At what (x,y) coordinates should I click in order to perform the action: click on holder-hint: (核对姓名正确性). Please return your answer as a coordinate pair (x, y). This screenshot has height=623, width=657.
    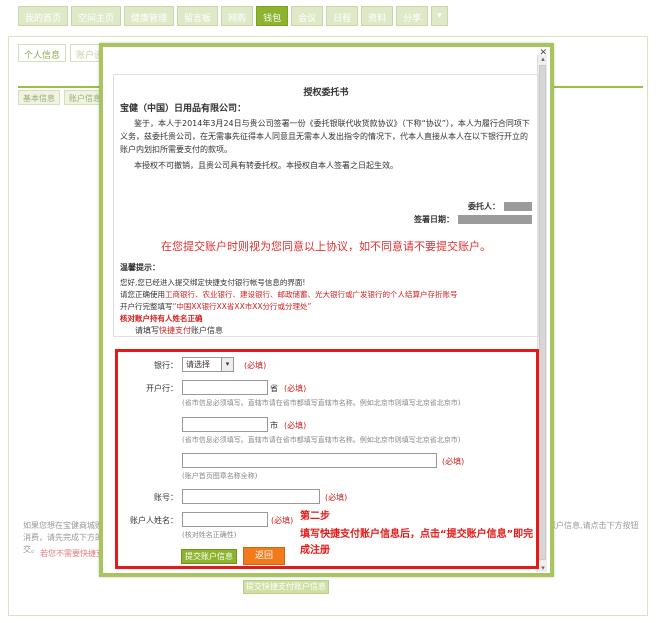
    Looking at the image, I should click on (209, 535).